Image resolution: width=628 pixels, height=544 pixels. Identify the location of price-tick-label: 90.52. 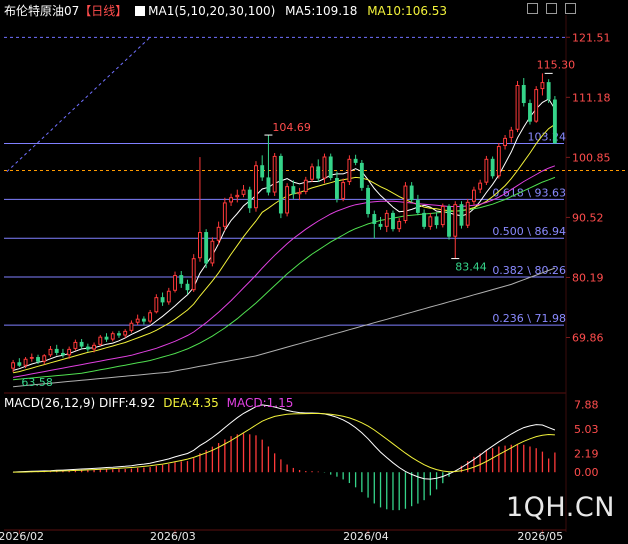
(588, 217).